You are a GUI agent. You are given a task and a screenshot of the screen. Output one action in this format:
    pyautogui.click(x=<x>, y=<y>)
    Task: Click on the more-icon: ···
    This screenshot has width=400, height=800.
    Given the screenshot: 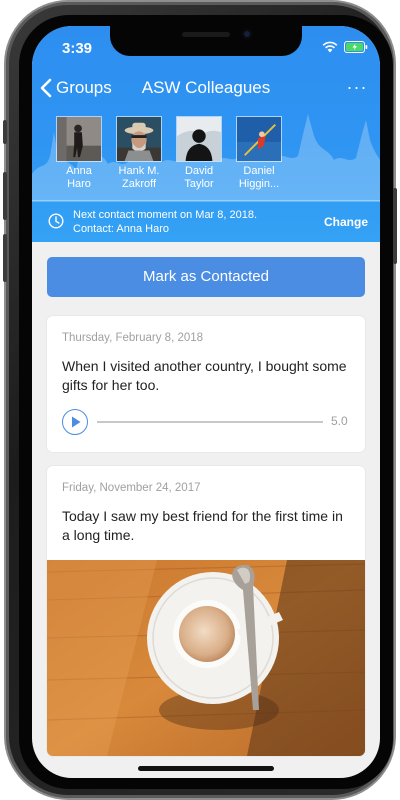 What is the action you would take?
    pyautogui.click(x=357, y=88)
    